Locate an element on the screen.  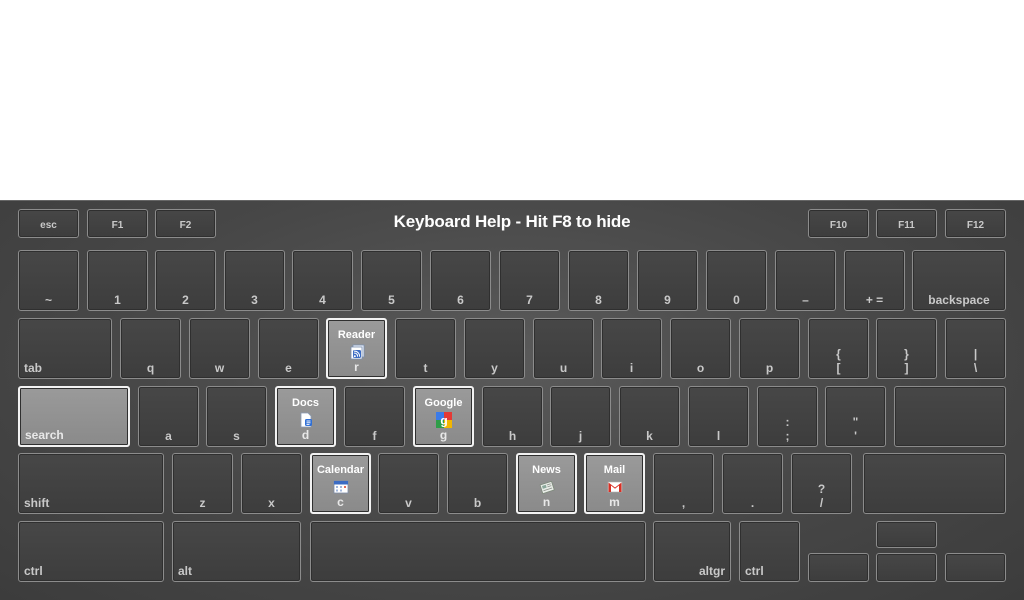
key-w: w is located at coordinates (219, 348).